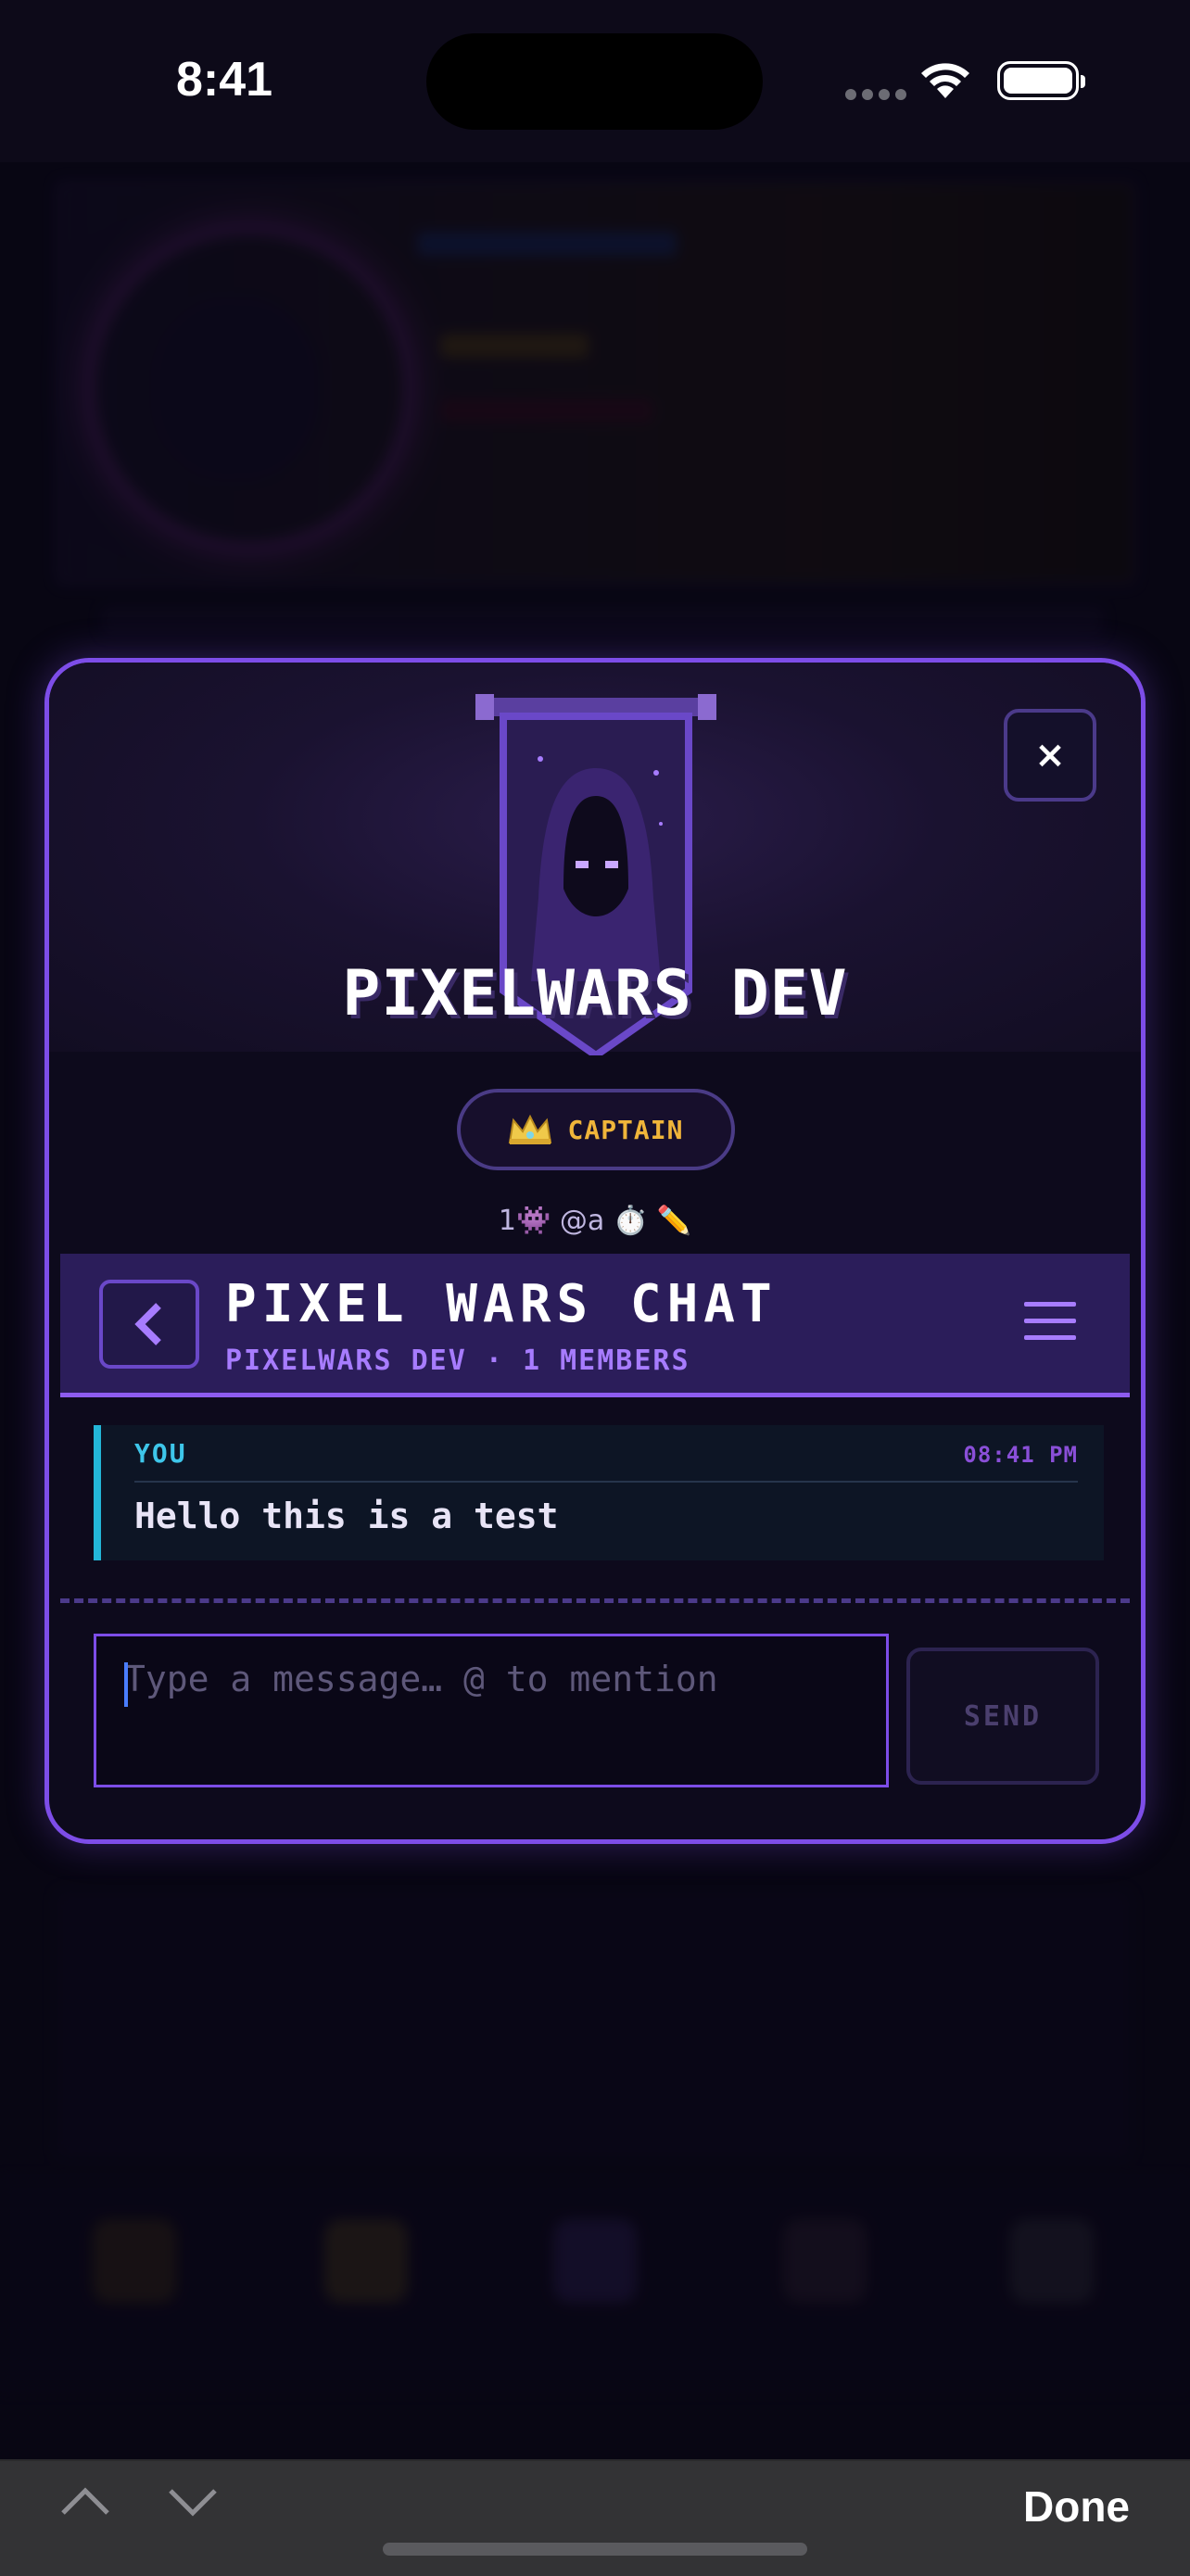 This screenshot has height=2576, width=1190. Describe the element at coordinates (126, 1684) in the screenshot. I see `text-caret` at that location.